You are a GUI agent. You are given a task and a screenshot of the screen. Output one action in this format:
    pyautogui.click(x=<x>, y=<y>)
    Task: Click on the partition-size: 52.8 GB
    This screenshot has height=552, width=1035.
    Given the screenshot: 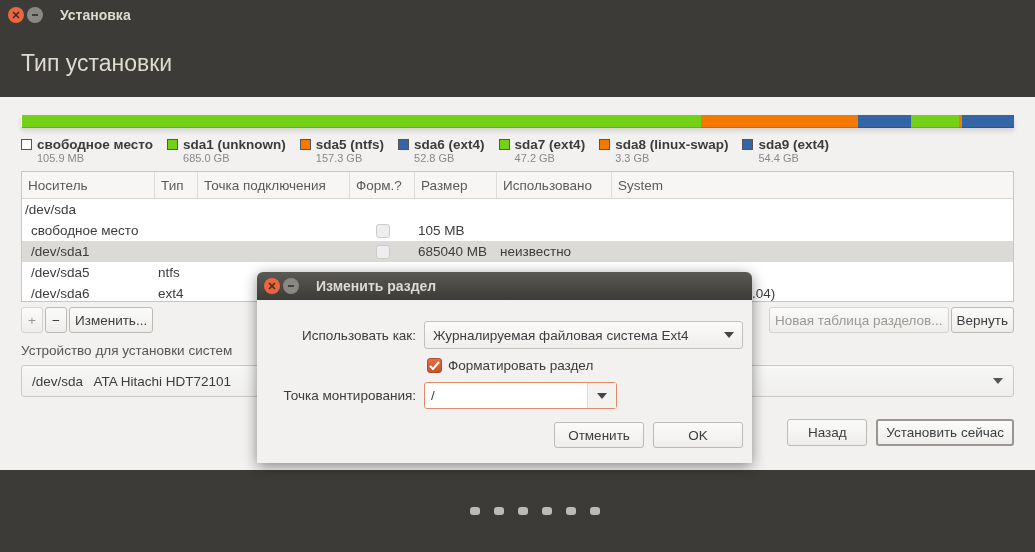 What is the action you would take?
    pyautogui.click(x=435, y=158)
    